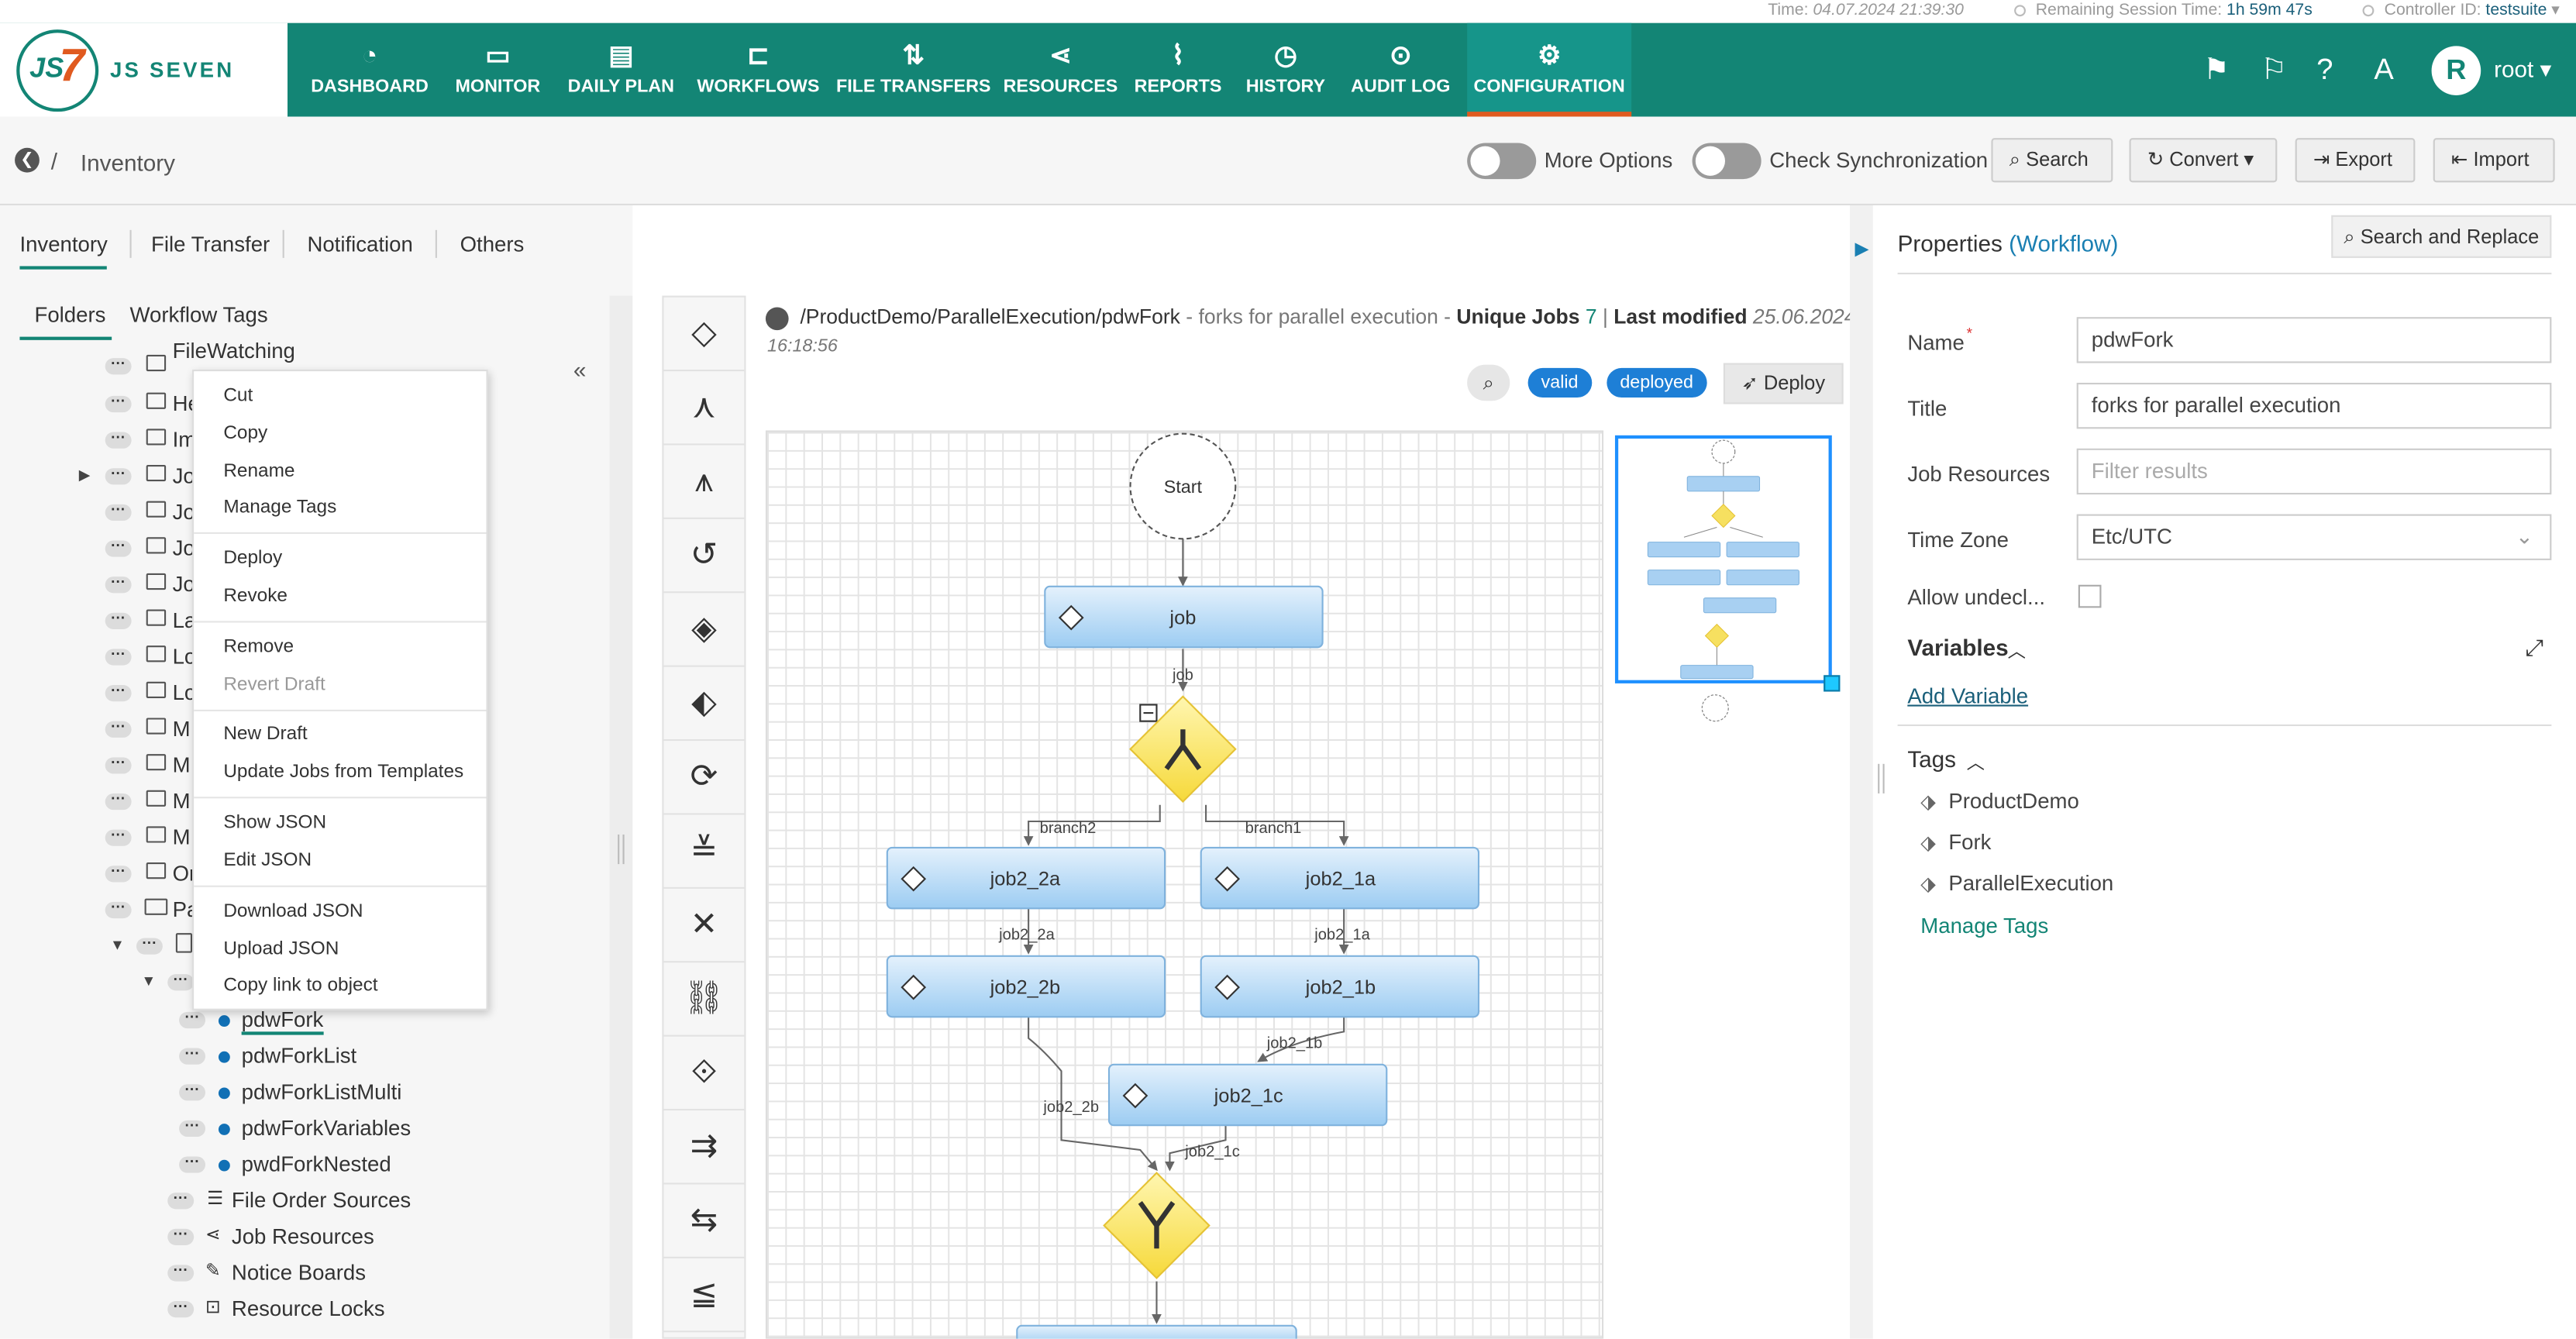  What do you see at coordinates (1060, 70) in the screenshot?
I see `nav-resources: ⋖ RESOURCES` at bounding box center [1060, 70].